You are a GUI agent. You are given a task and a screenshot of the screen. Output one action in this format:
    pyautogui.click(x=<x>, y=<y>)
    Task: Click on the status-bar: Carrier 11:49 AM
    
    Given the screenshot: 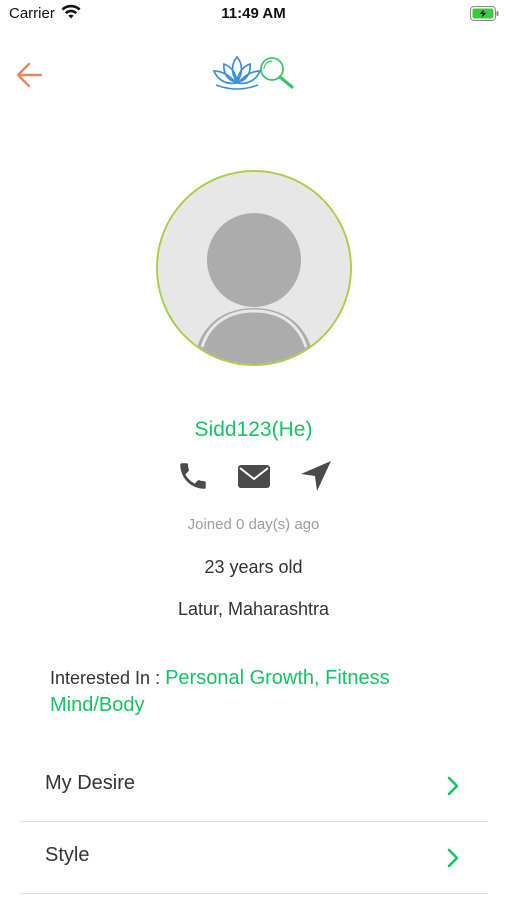 What is the action you would take?
    pyautogui.click(x=253, y=14)
    